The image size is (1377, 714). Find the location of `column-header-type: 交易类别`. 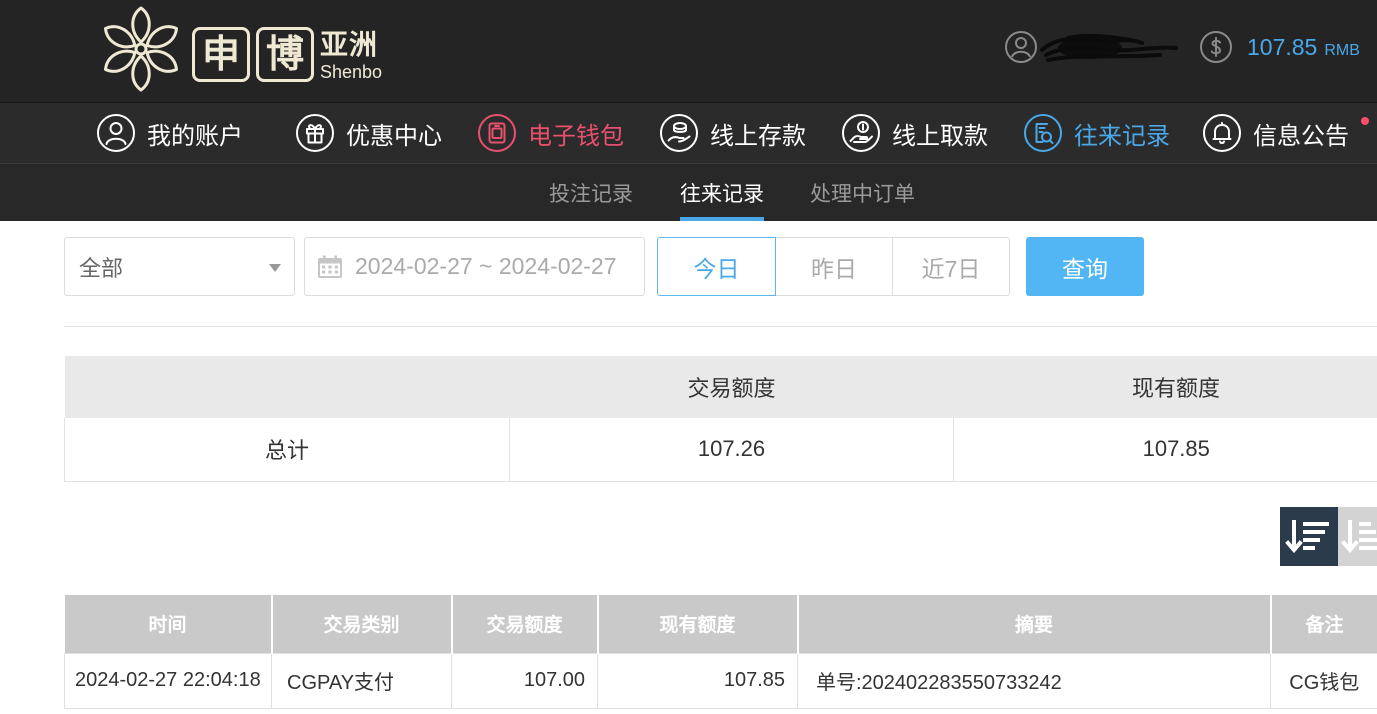

column-header-type: 交易类别 is located at coordinates (361, 624).